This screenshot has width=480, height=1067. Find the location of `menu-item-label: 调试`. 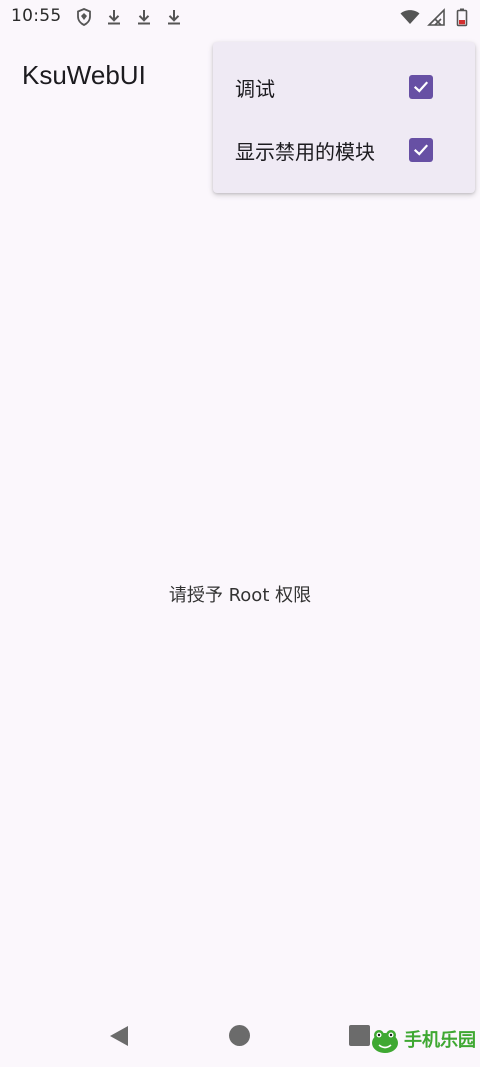

menu-item-label: 调试 is located at coordinates (255, 88).